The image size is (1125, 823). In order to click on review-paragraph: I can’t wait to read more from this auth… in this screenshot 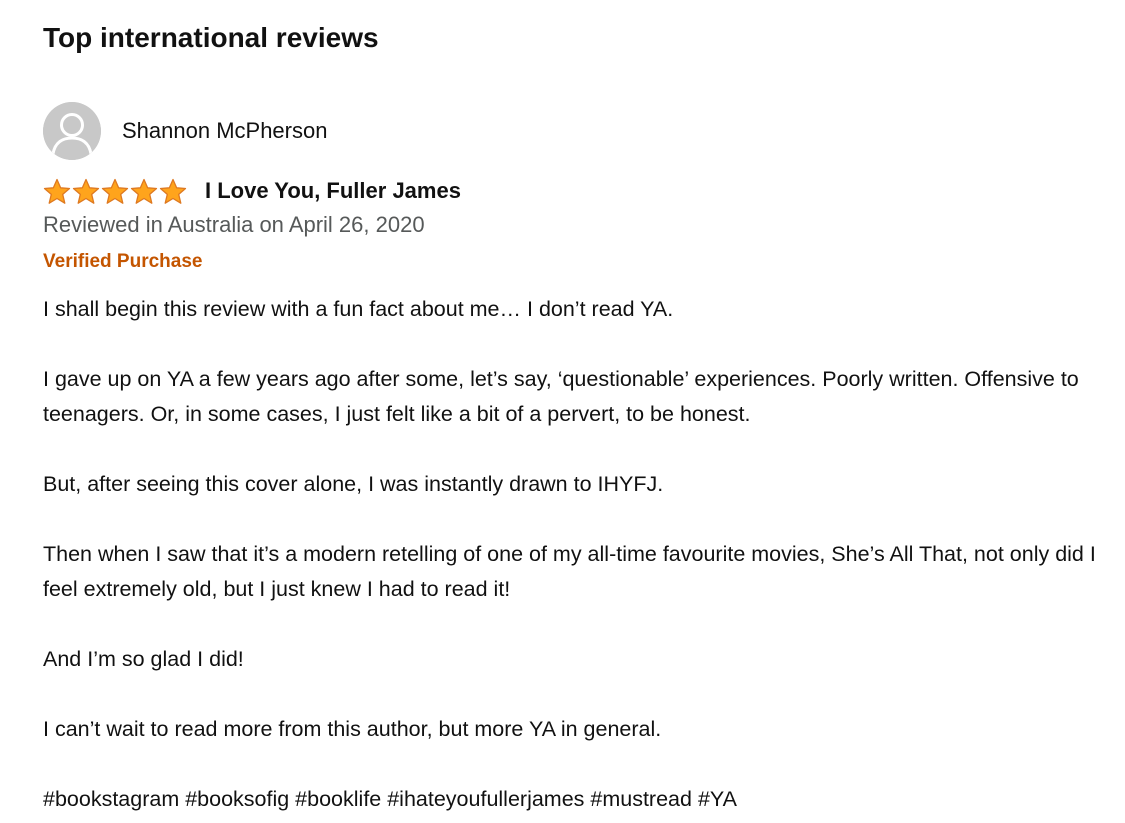, I will do `click(352, 729)`.